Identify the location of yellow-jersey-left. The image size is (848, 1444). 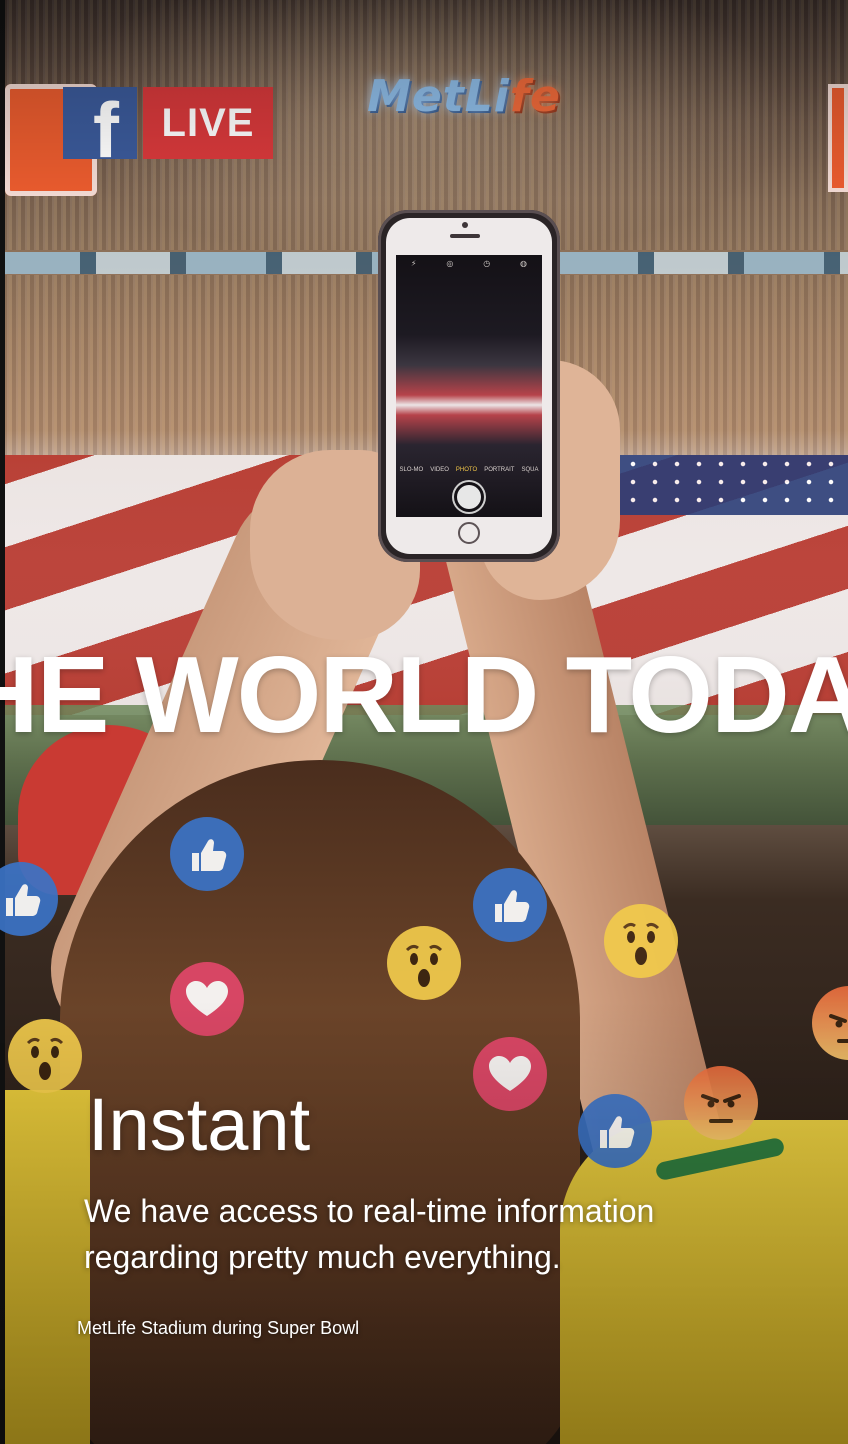
(45, 1267).